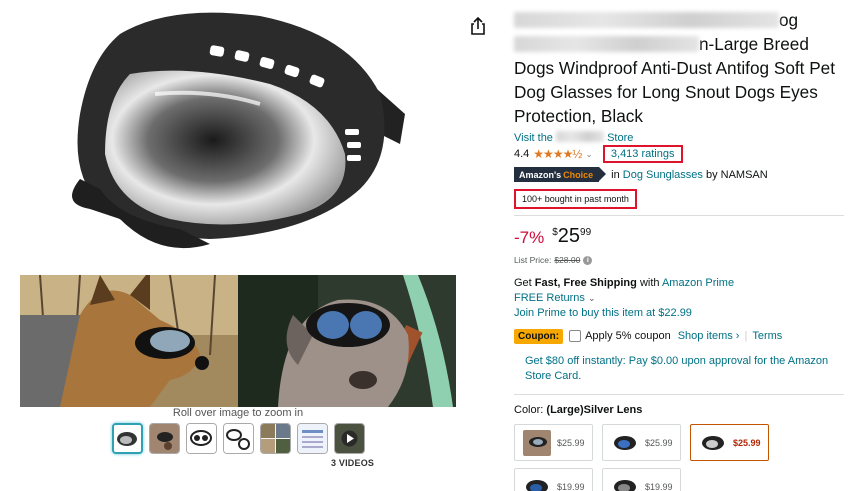 The height and width of the screenshot is (491, 853). I want to click on choice-category-text: in Dog Sunglasses by NAMSAN, so click(689, 174).